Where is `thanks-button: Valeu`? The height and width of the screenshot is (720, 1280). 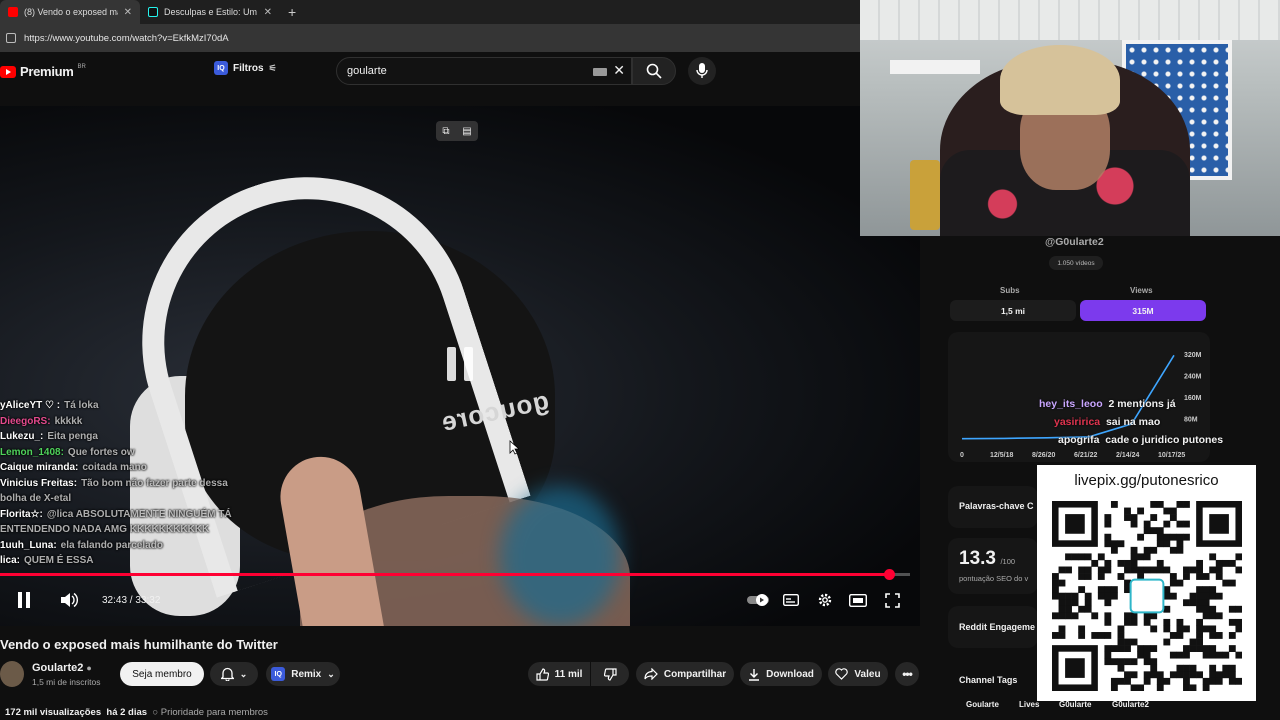 thanks-button: Valeu is located at coordinates (858, 674).